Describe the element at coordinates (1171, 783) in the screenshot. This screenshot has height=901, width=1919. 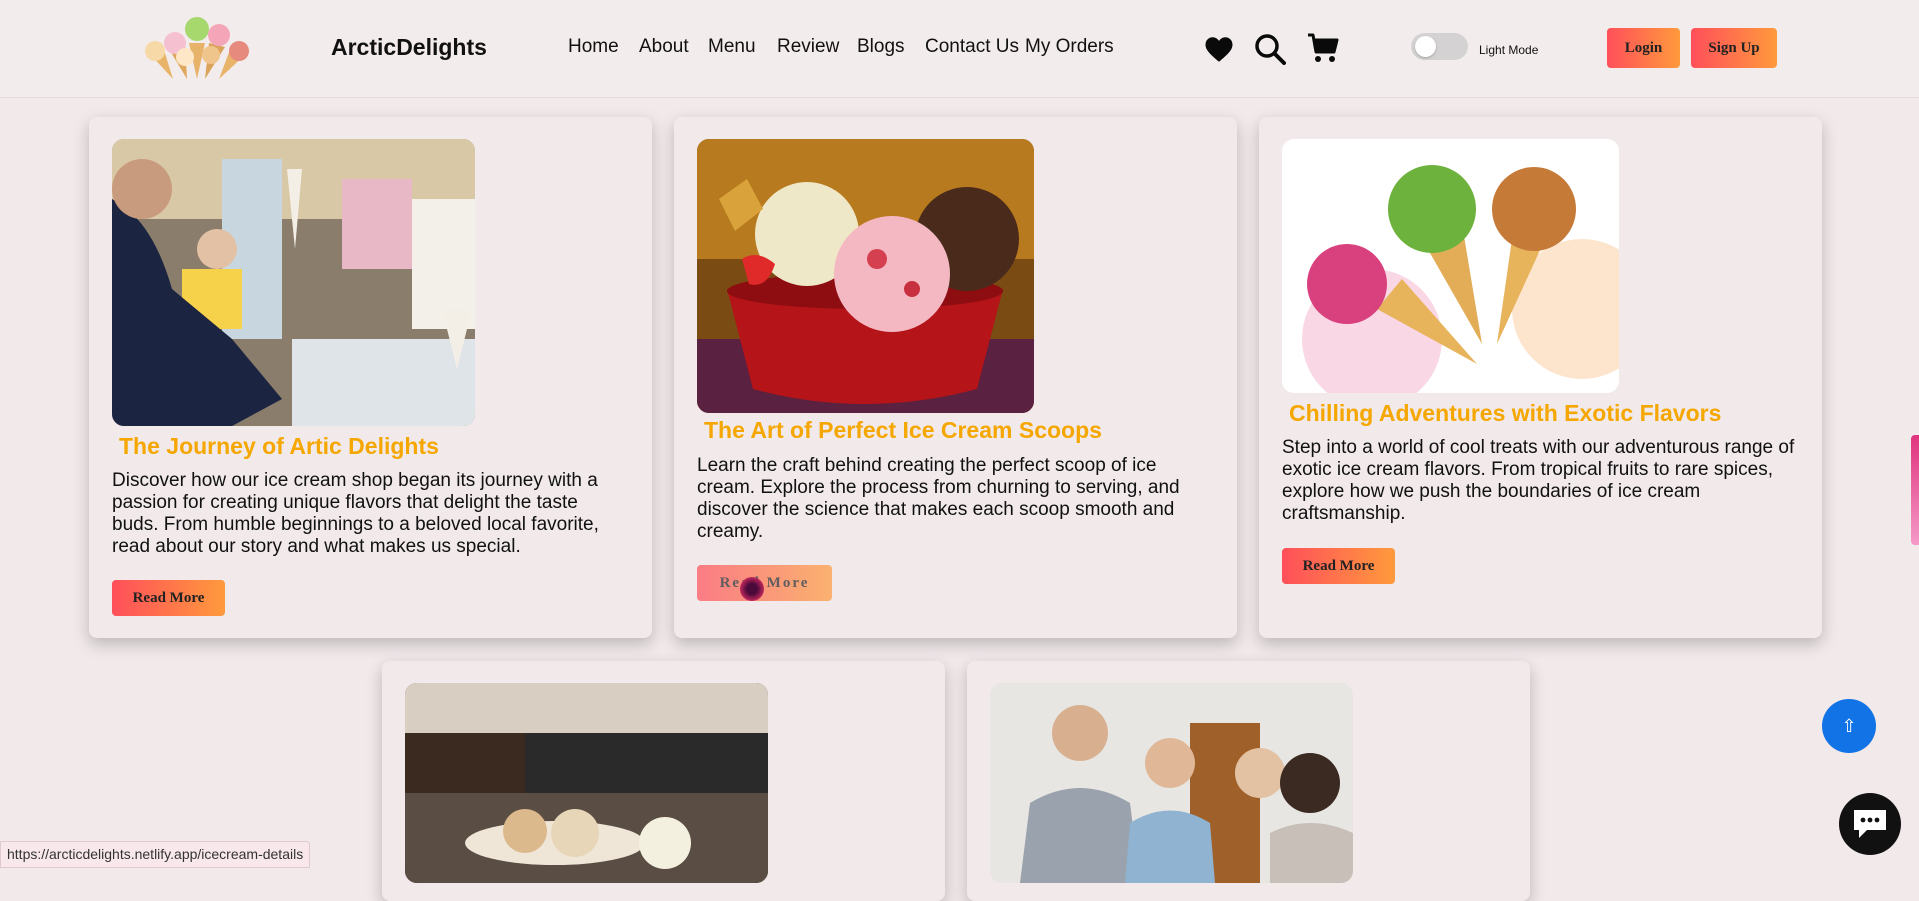
I see `blog-image-friends` at that location.